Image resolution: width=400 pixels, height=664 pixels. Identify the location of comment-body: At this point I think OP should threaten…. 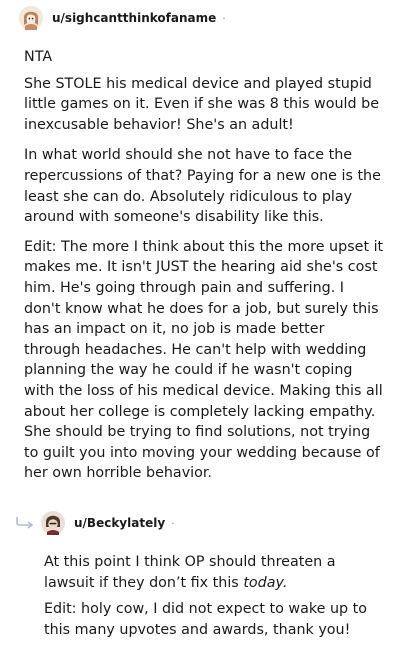
(214, 596).